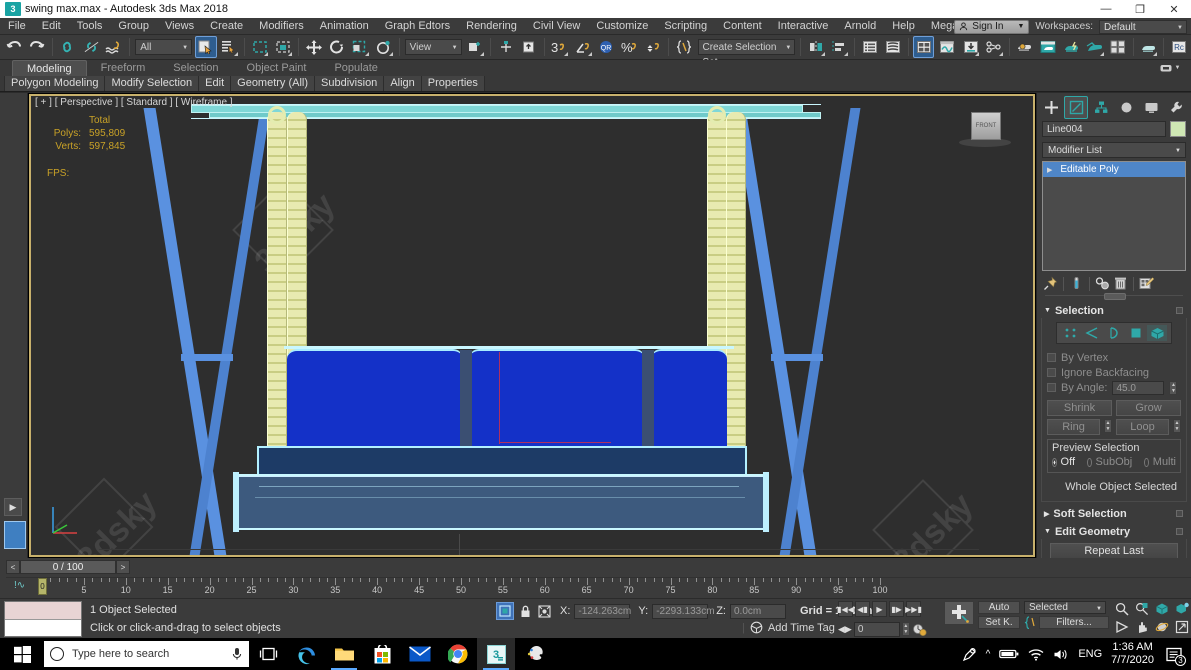  What do you see at coordinates (43, 627) in the screenshot?
I see `listener-output-pane` at bounding box center [43, 627].